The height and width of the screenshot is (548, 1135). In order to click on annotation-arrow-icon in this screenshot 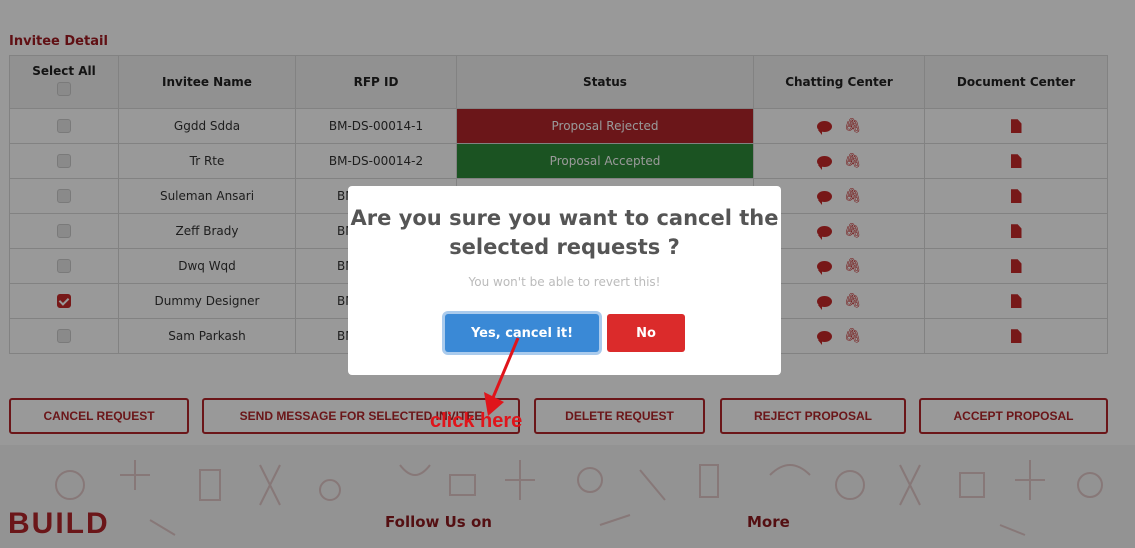, I will do `click(502, 376)`.